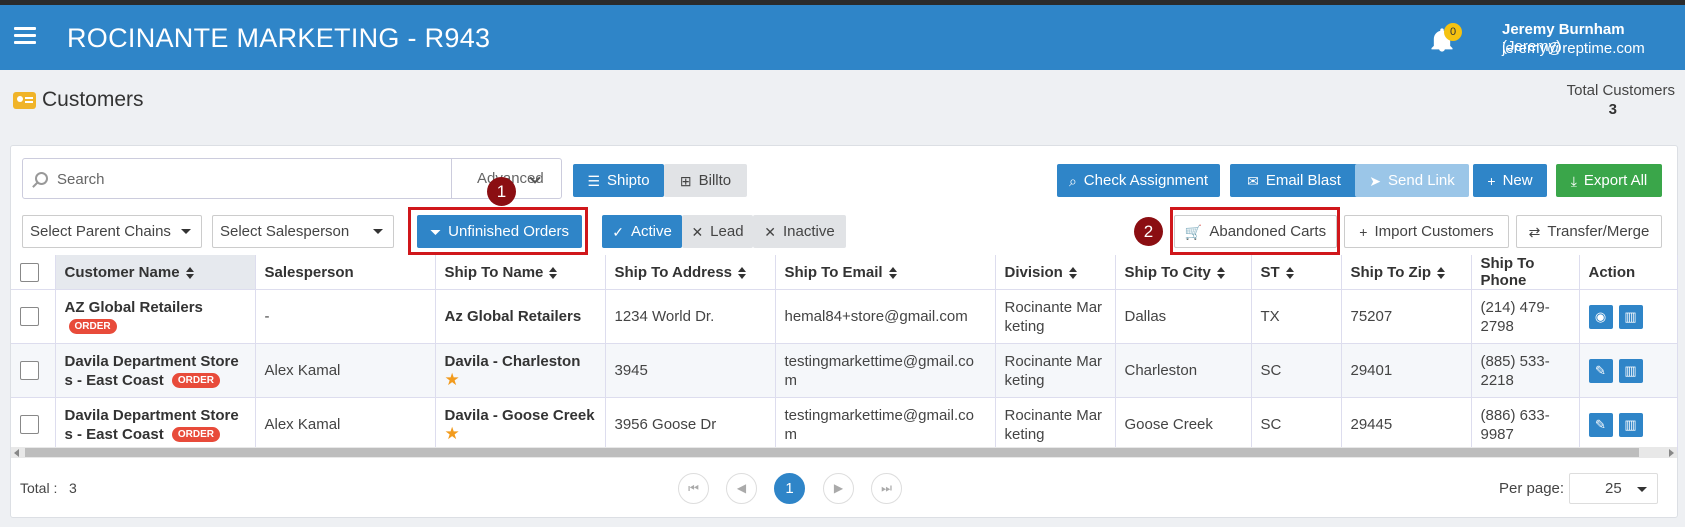 This screenshot has width=1685, height=527. I want to click on last-page-icon: ⏭, so click(886, 488).